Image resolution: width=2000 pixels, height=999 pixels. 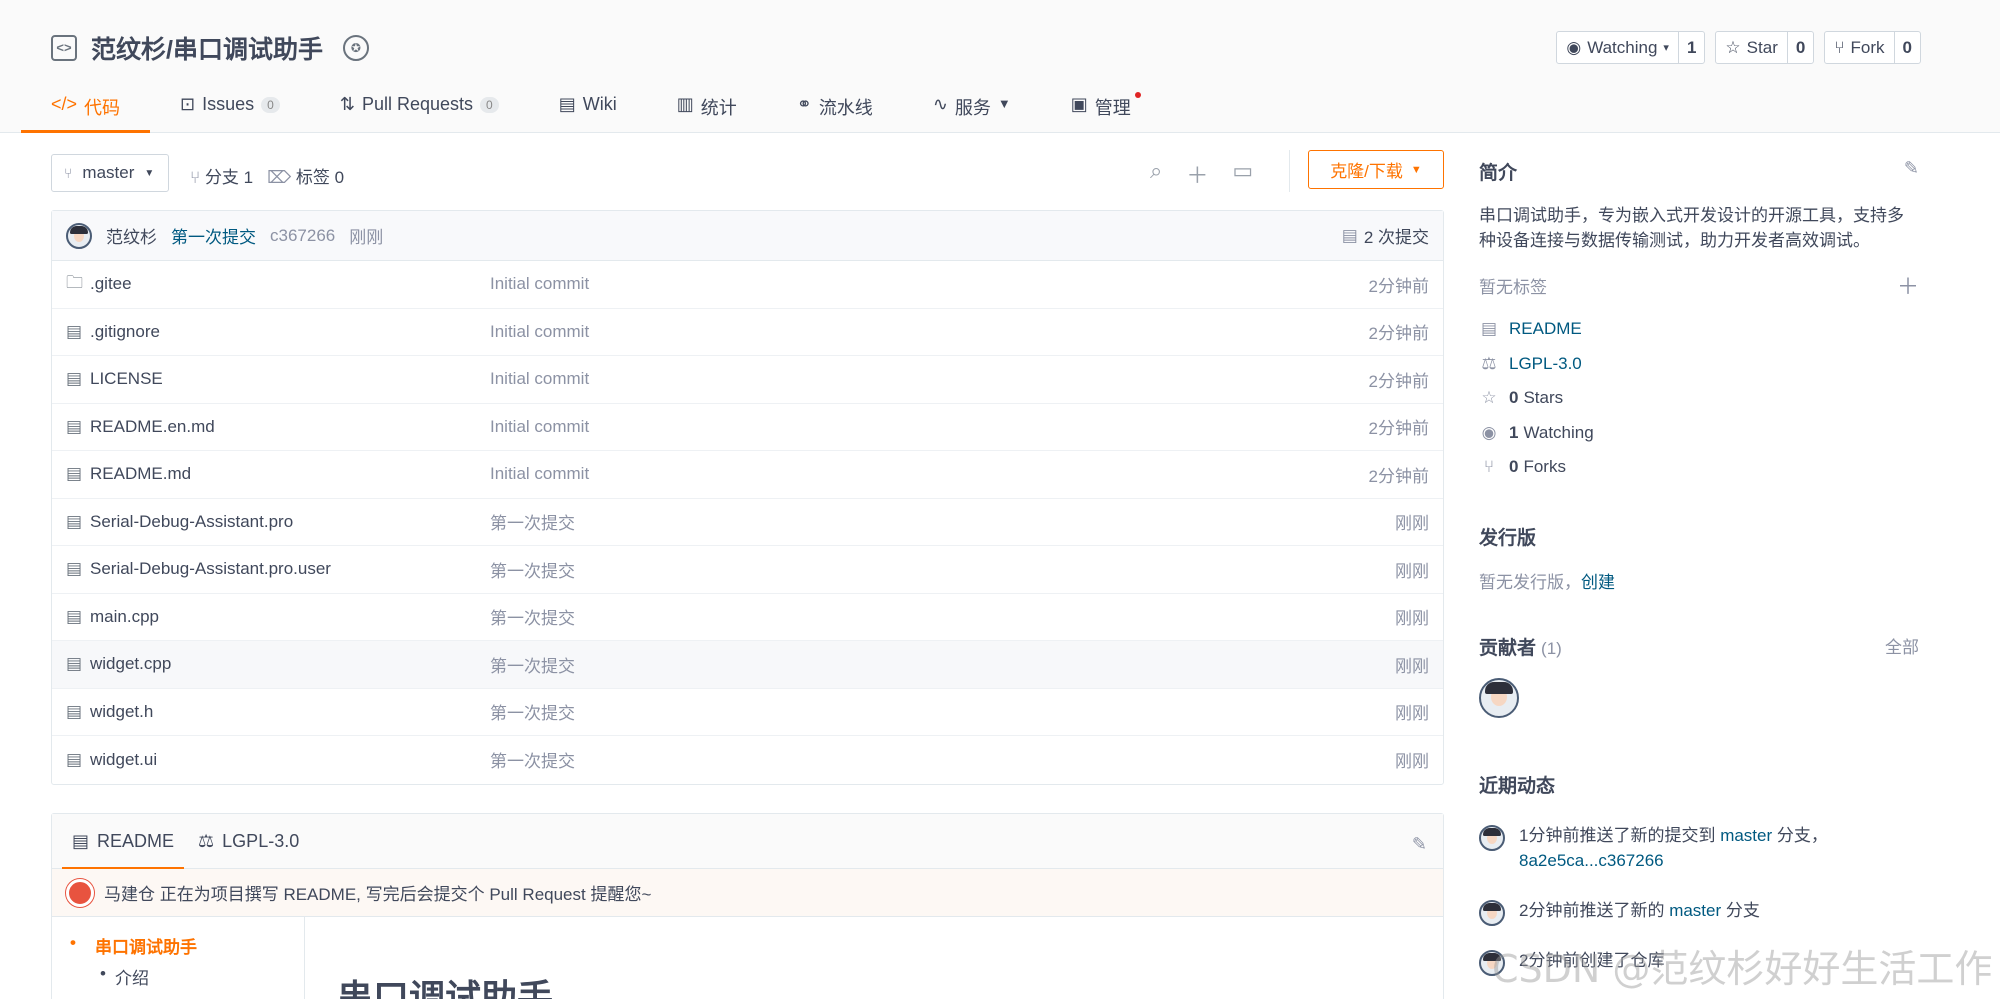 What do you see at coordinates (290, 332) in the screenshot?
I see `file-name-link: .gitignore` at bounding box center [290, 332].